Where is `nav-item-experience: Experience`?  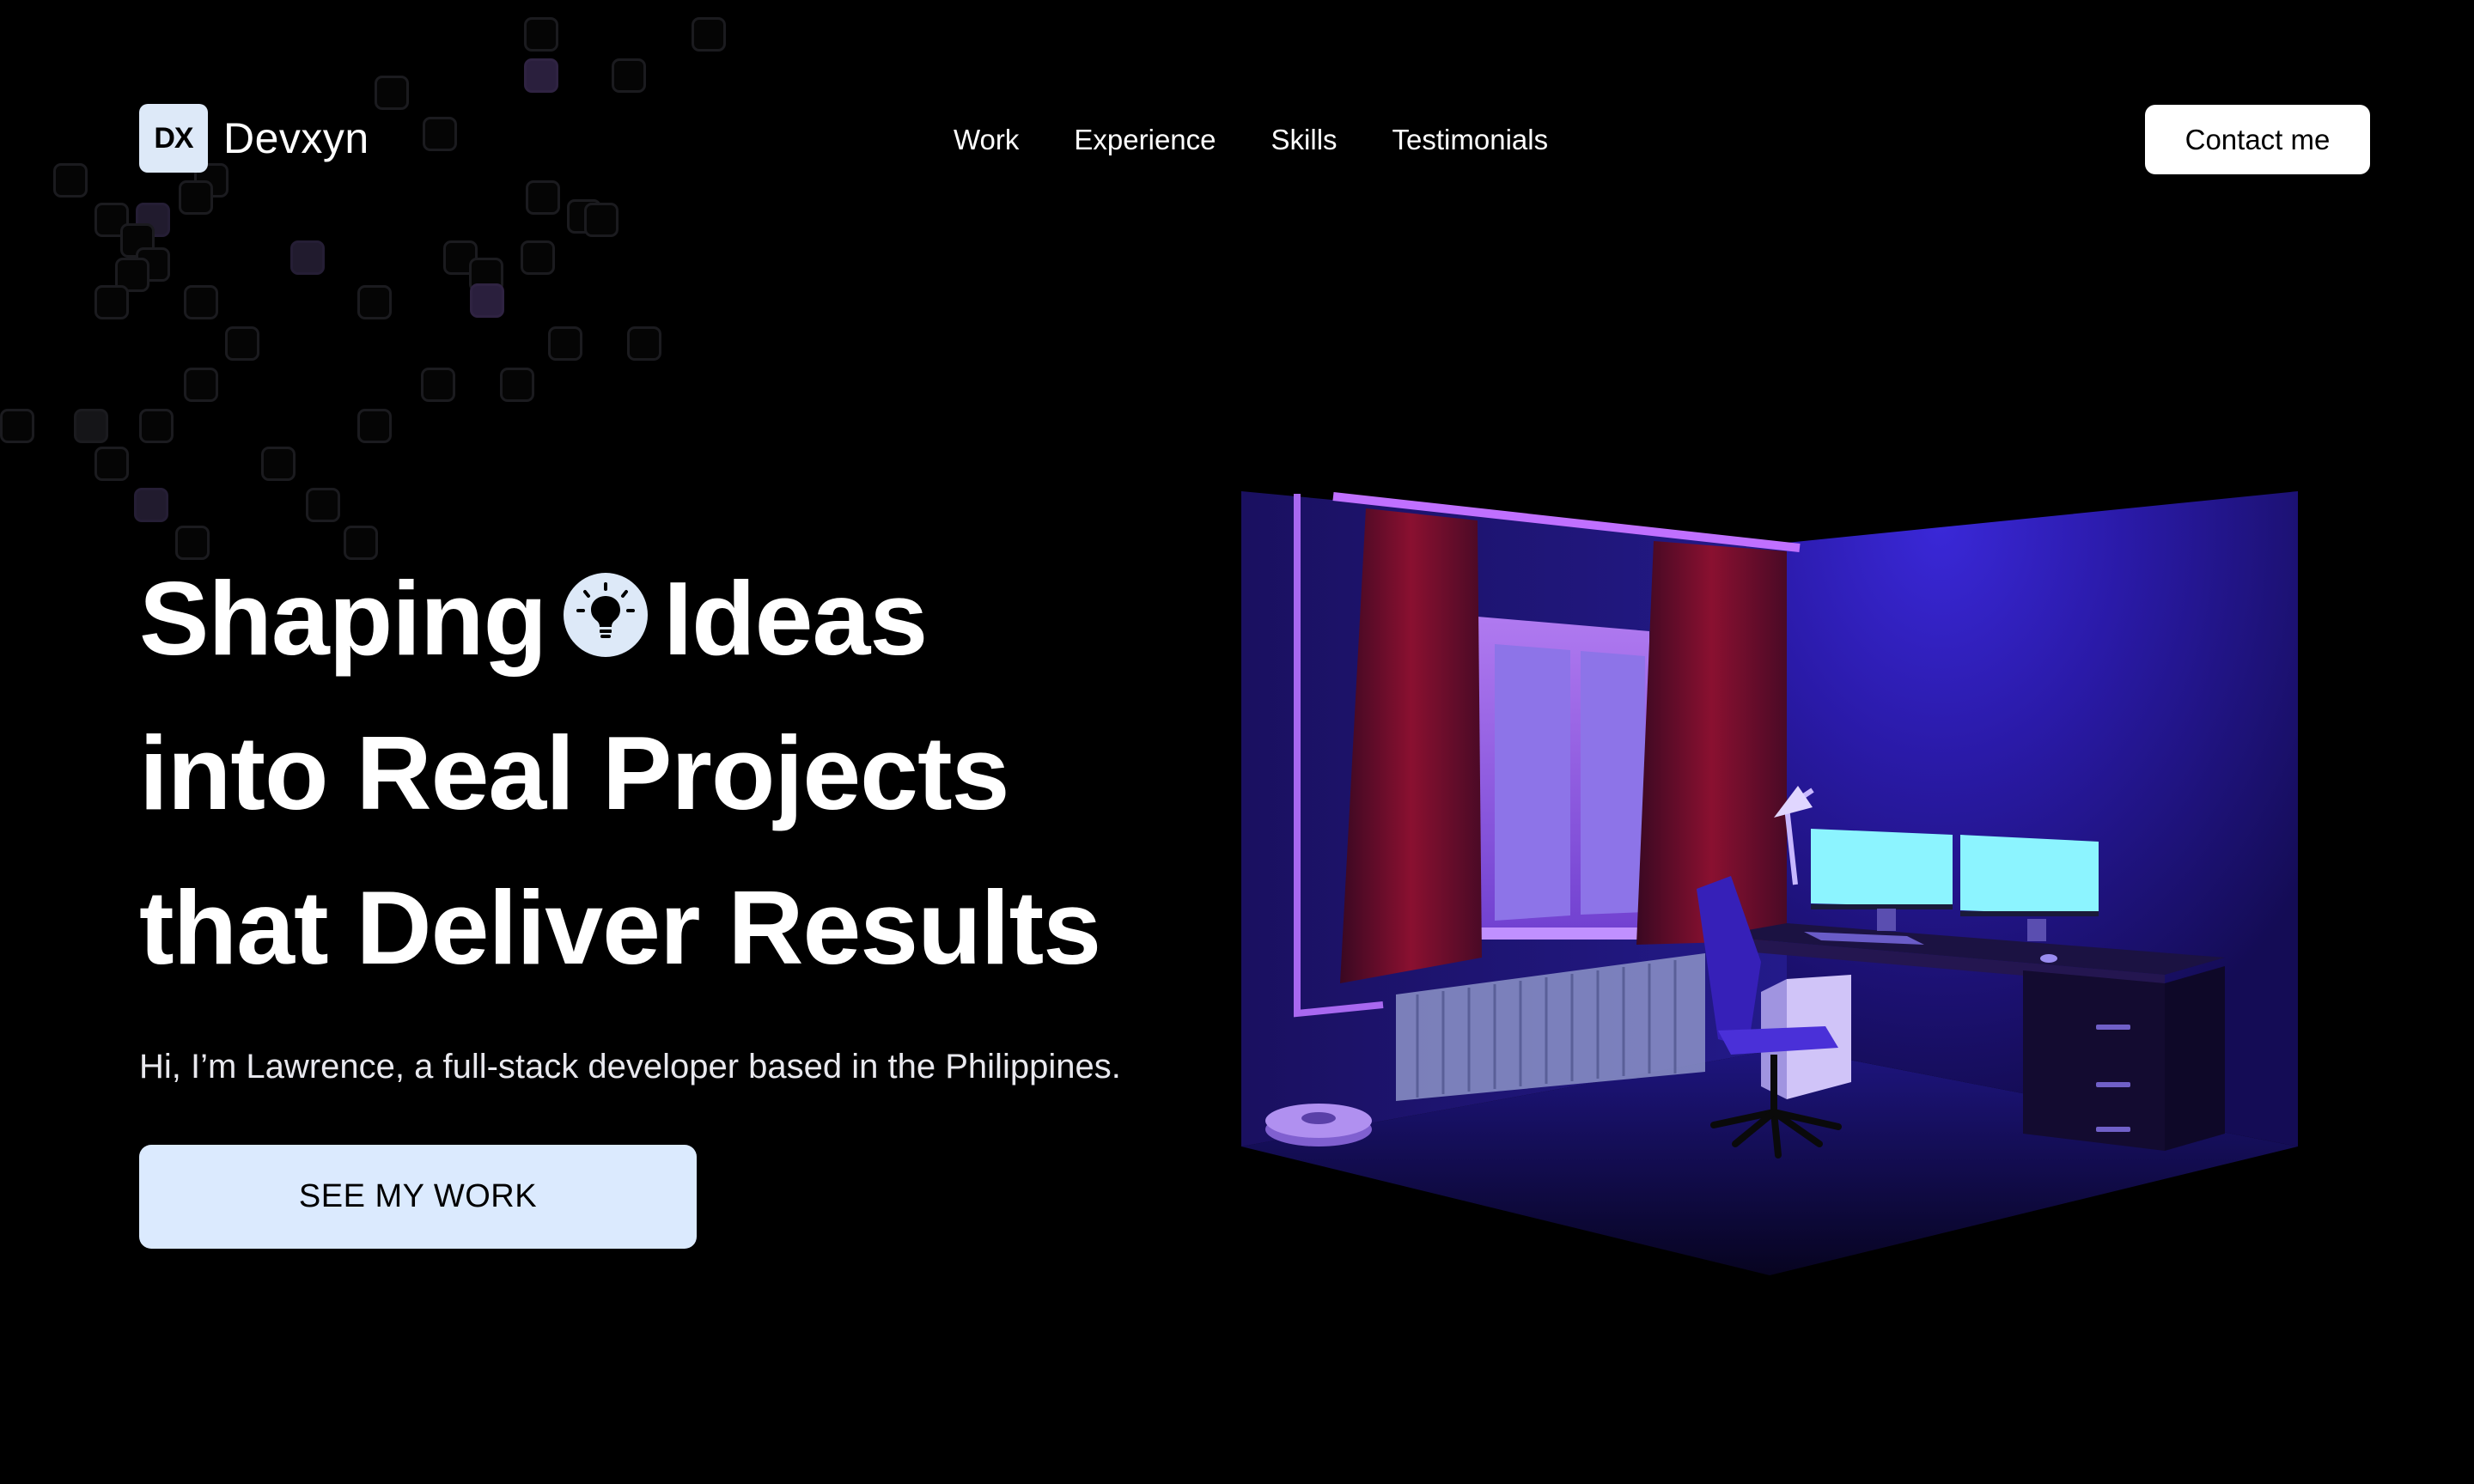 nav-item-experience: Experience is located at coordinates (1145, 140).